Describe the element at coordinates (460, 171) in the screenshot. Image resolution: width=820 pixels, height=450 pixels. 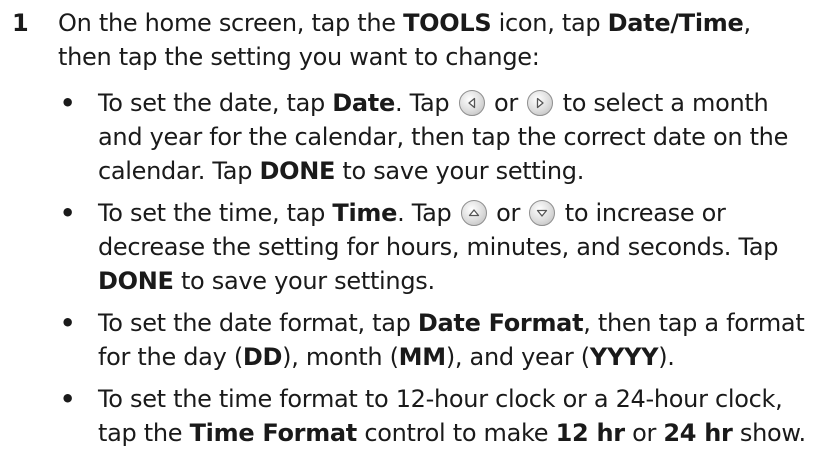
I see `bullet-text-part: to save your setting.` at that location.